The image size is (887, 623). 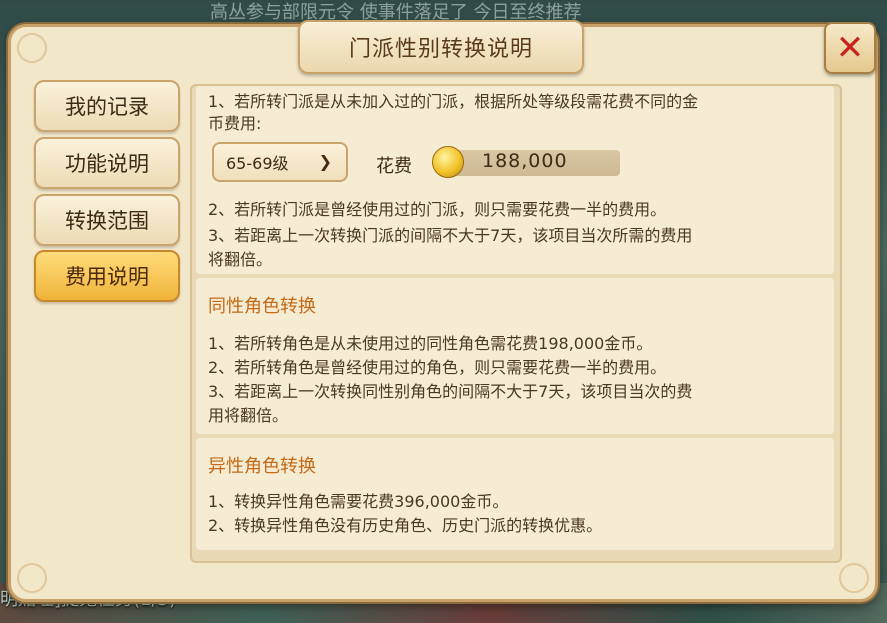 What do you see at coordinates (235, 123) in the screenshot?
I see `text-line: 币费用:` at bounding box center [235, 123].